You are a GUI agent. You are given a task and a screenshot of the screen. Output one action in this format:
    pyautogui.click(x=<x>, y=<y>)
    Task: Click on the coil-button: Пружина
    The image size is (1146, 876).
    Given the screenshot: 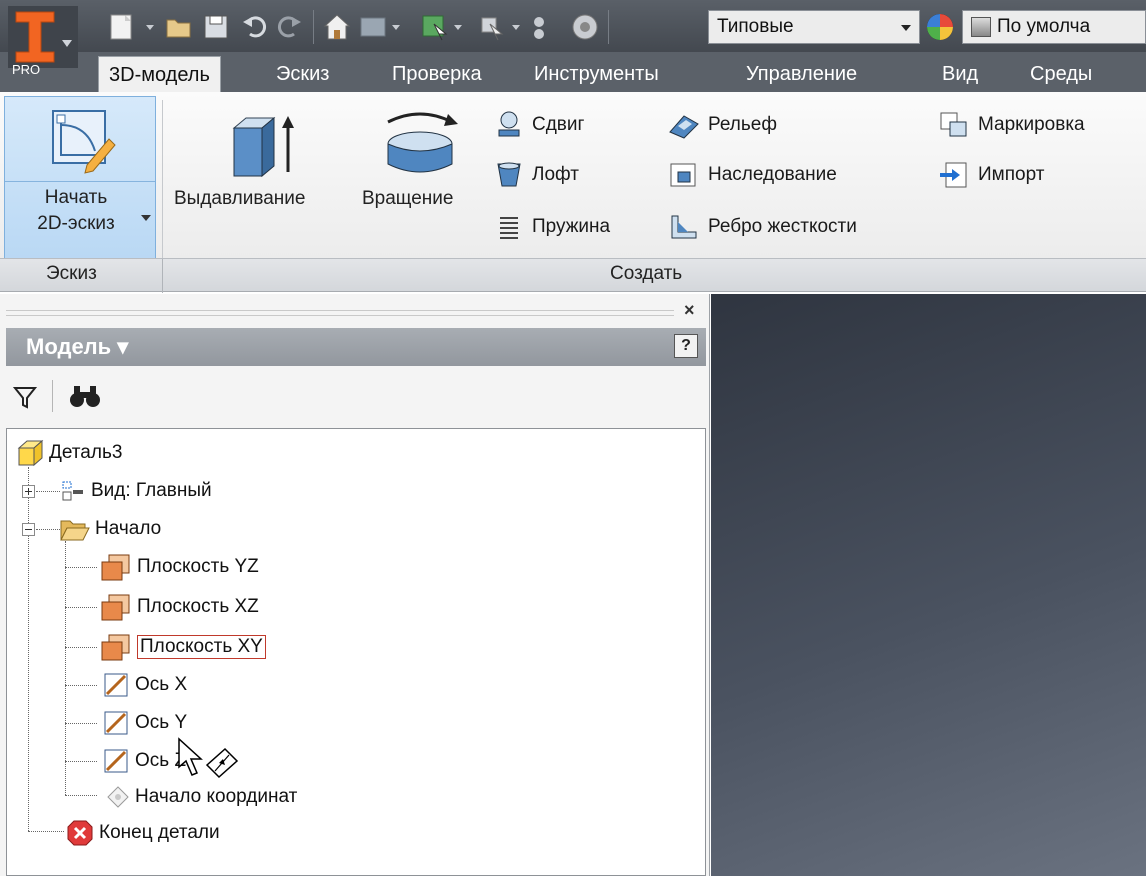 What is the action you would take?
    pyautogui.click(x=552, y=227)
    